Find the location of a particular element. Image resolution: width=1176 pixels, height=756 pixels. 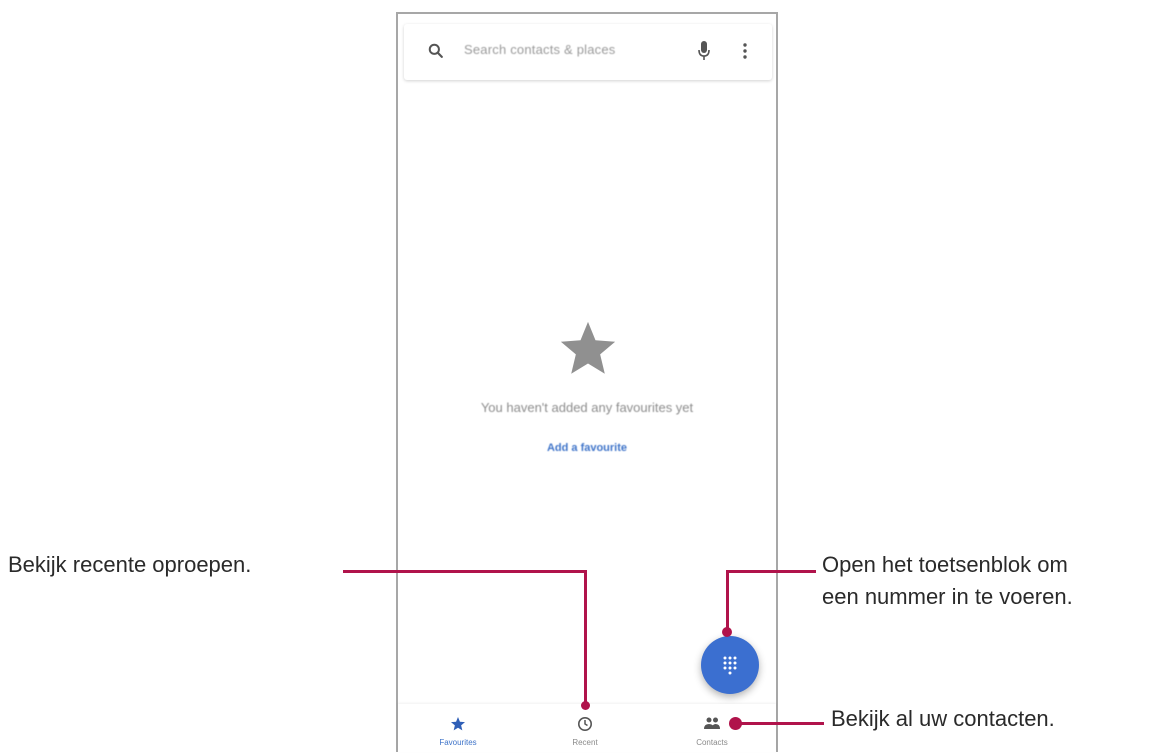

more-options-icon is located at coordinates (745, 51).